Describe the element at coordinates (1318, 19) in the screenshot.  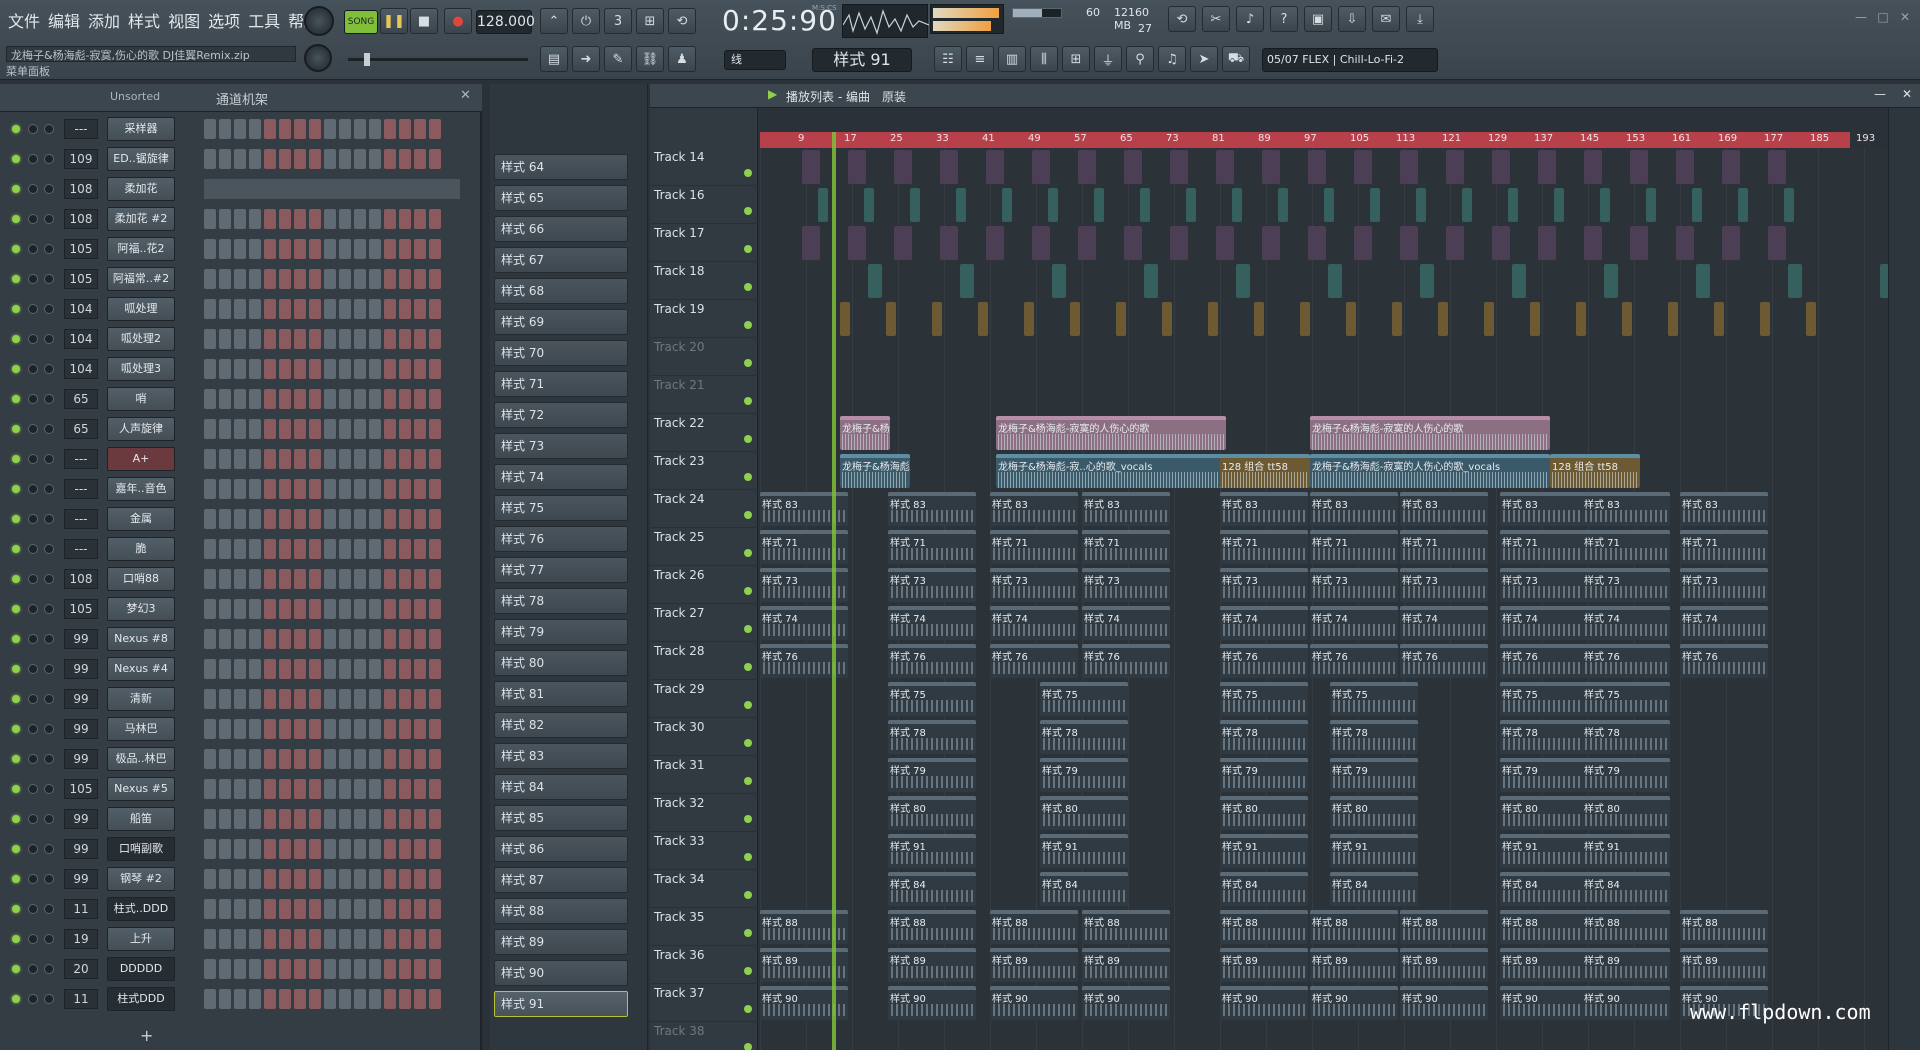
I see `save-button: ▣` at that location.